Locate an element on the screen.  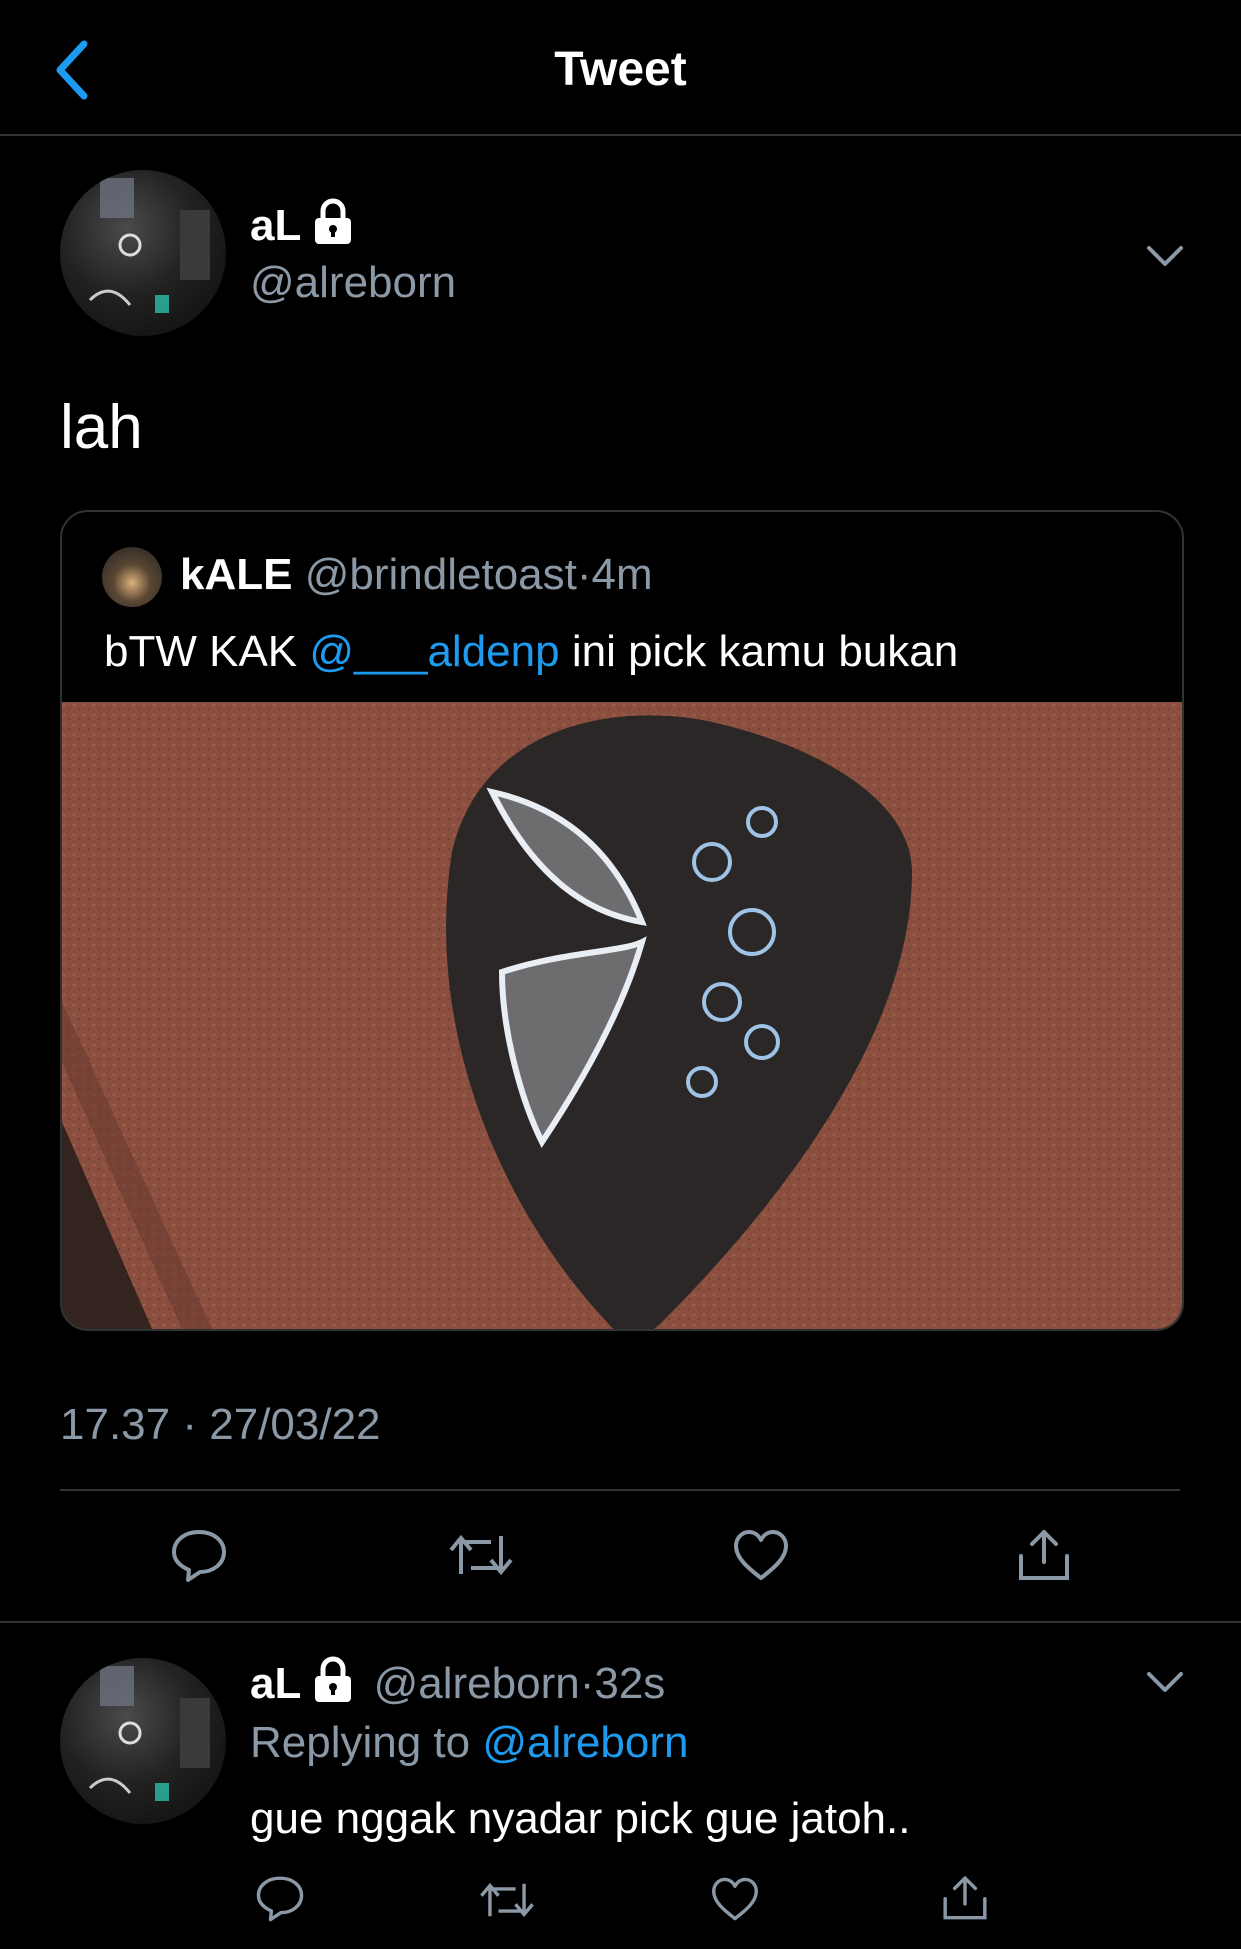
quote-time: 4m is located at coordinates (622, 574).